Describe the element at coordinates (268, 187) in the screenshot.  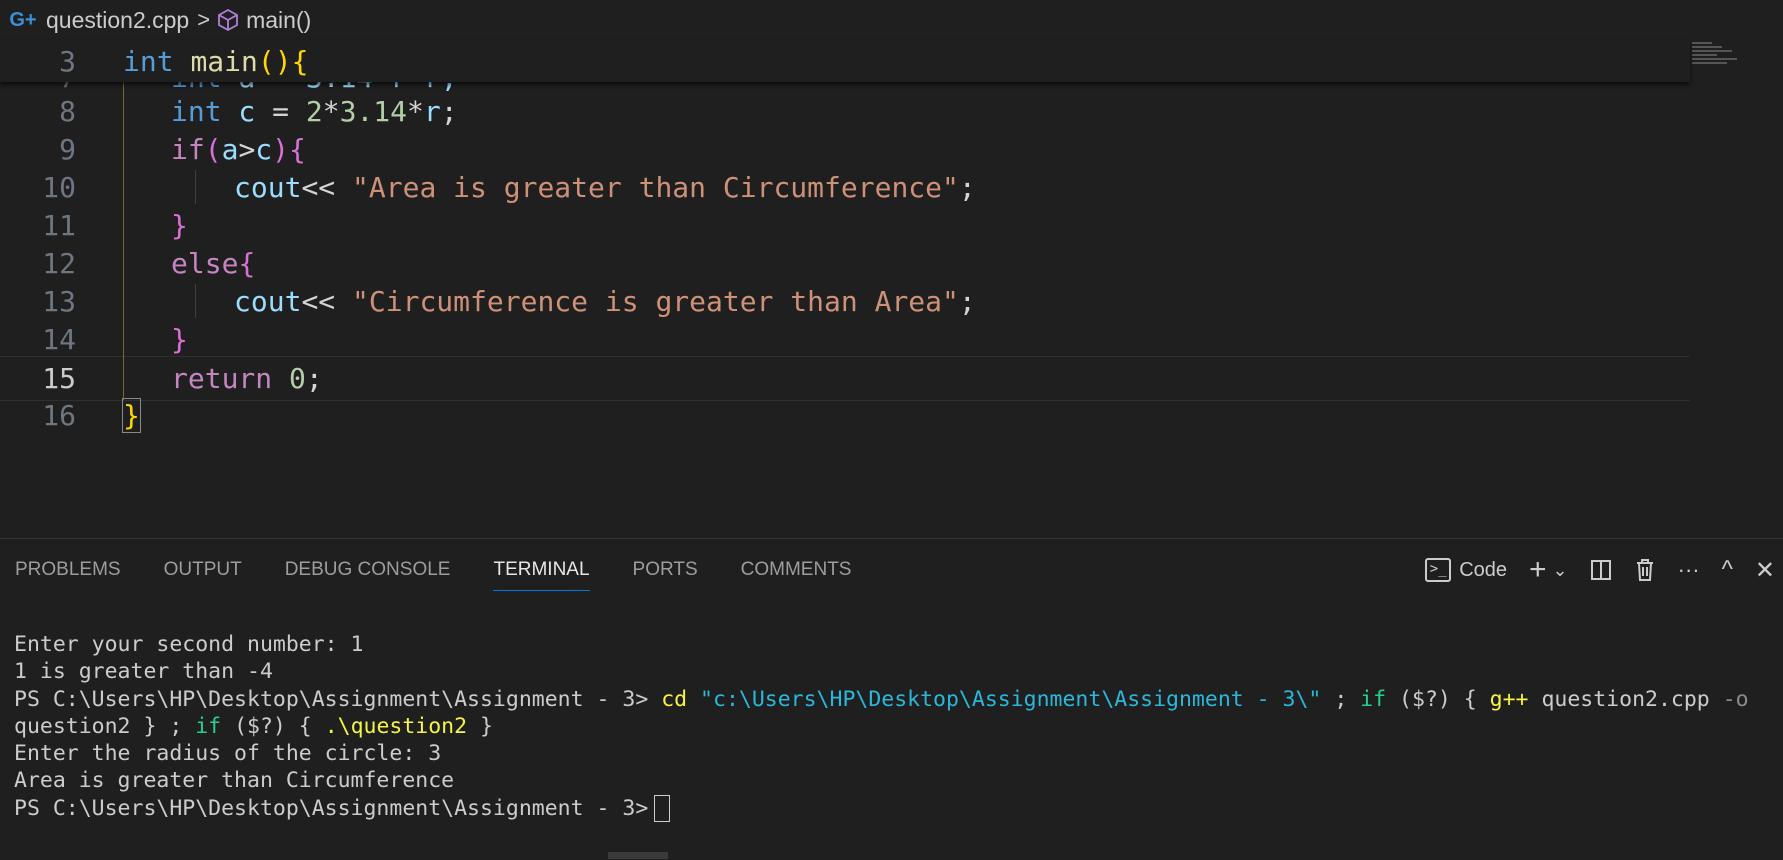
I see `code-token: cout` at that location.